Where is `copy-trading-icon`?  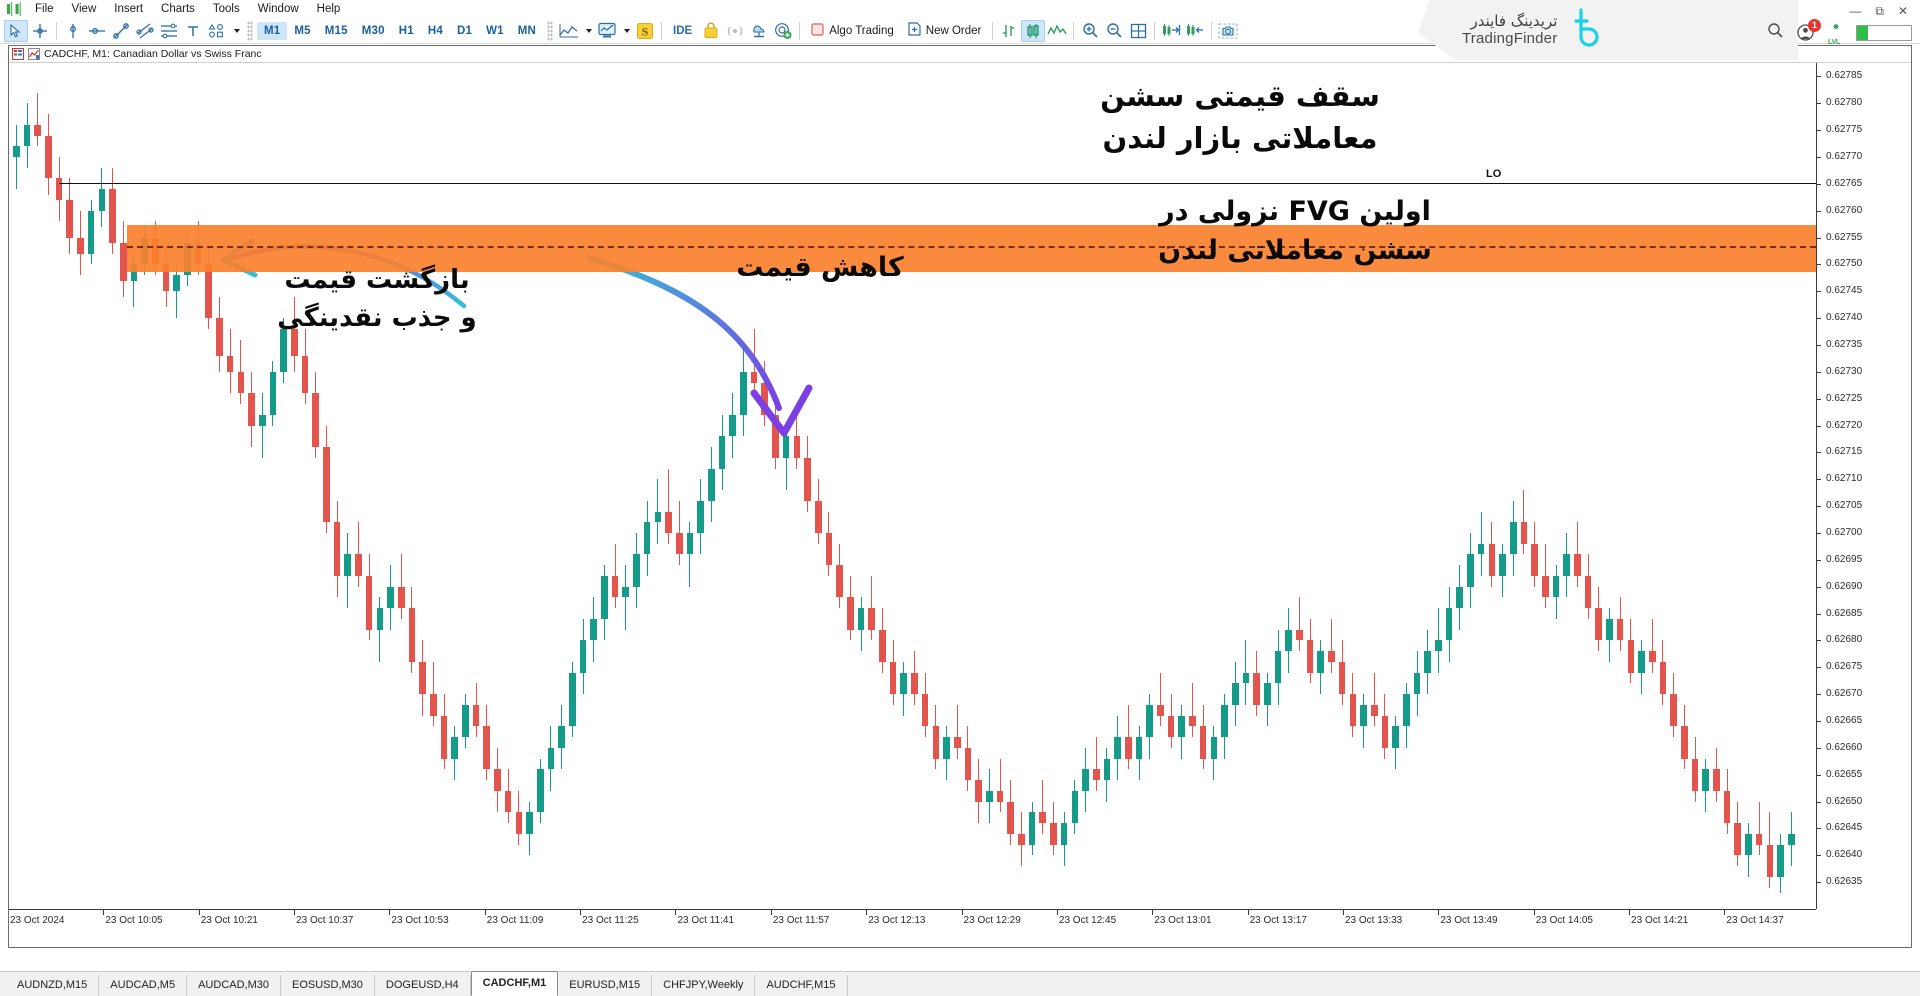
copy-trading-icon is located at coordinates (783, 31).